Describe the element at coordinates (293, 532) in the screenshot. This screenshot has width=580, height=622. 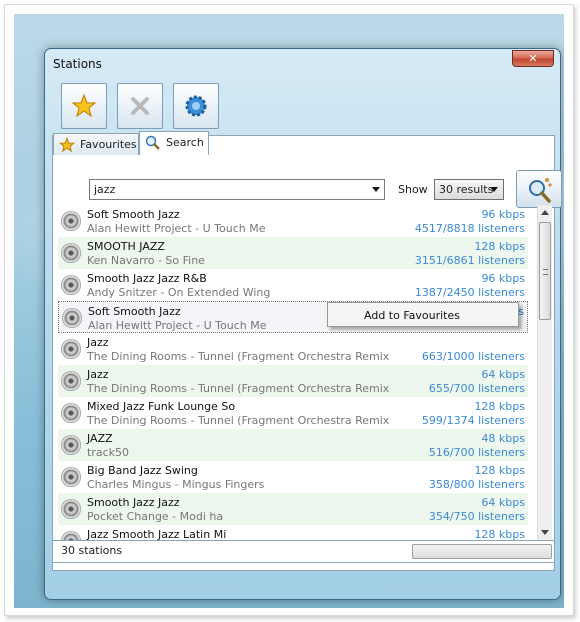
I see `station-row: Jazz Smooth Jazz Latin Mi 128 kbps` at that location.